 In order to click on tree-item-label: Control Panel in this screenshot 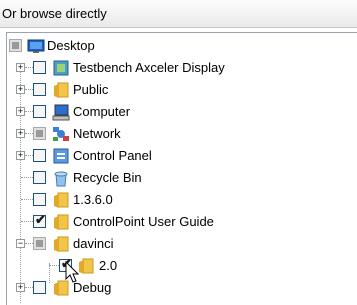, I will do `click(112, 155)`.